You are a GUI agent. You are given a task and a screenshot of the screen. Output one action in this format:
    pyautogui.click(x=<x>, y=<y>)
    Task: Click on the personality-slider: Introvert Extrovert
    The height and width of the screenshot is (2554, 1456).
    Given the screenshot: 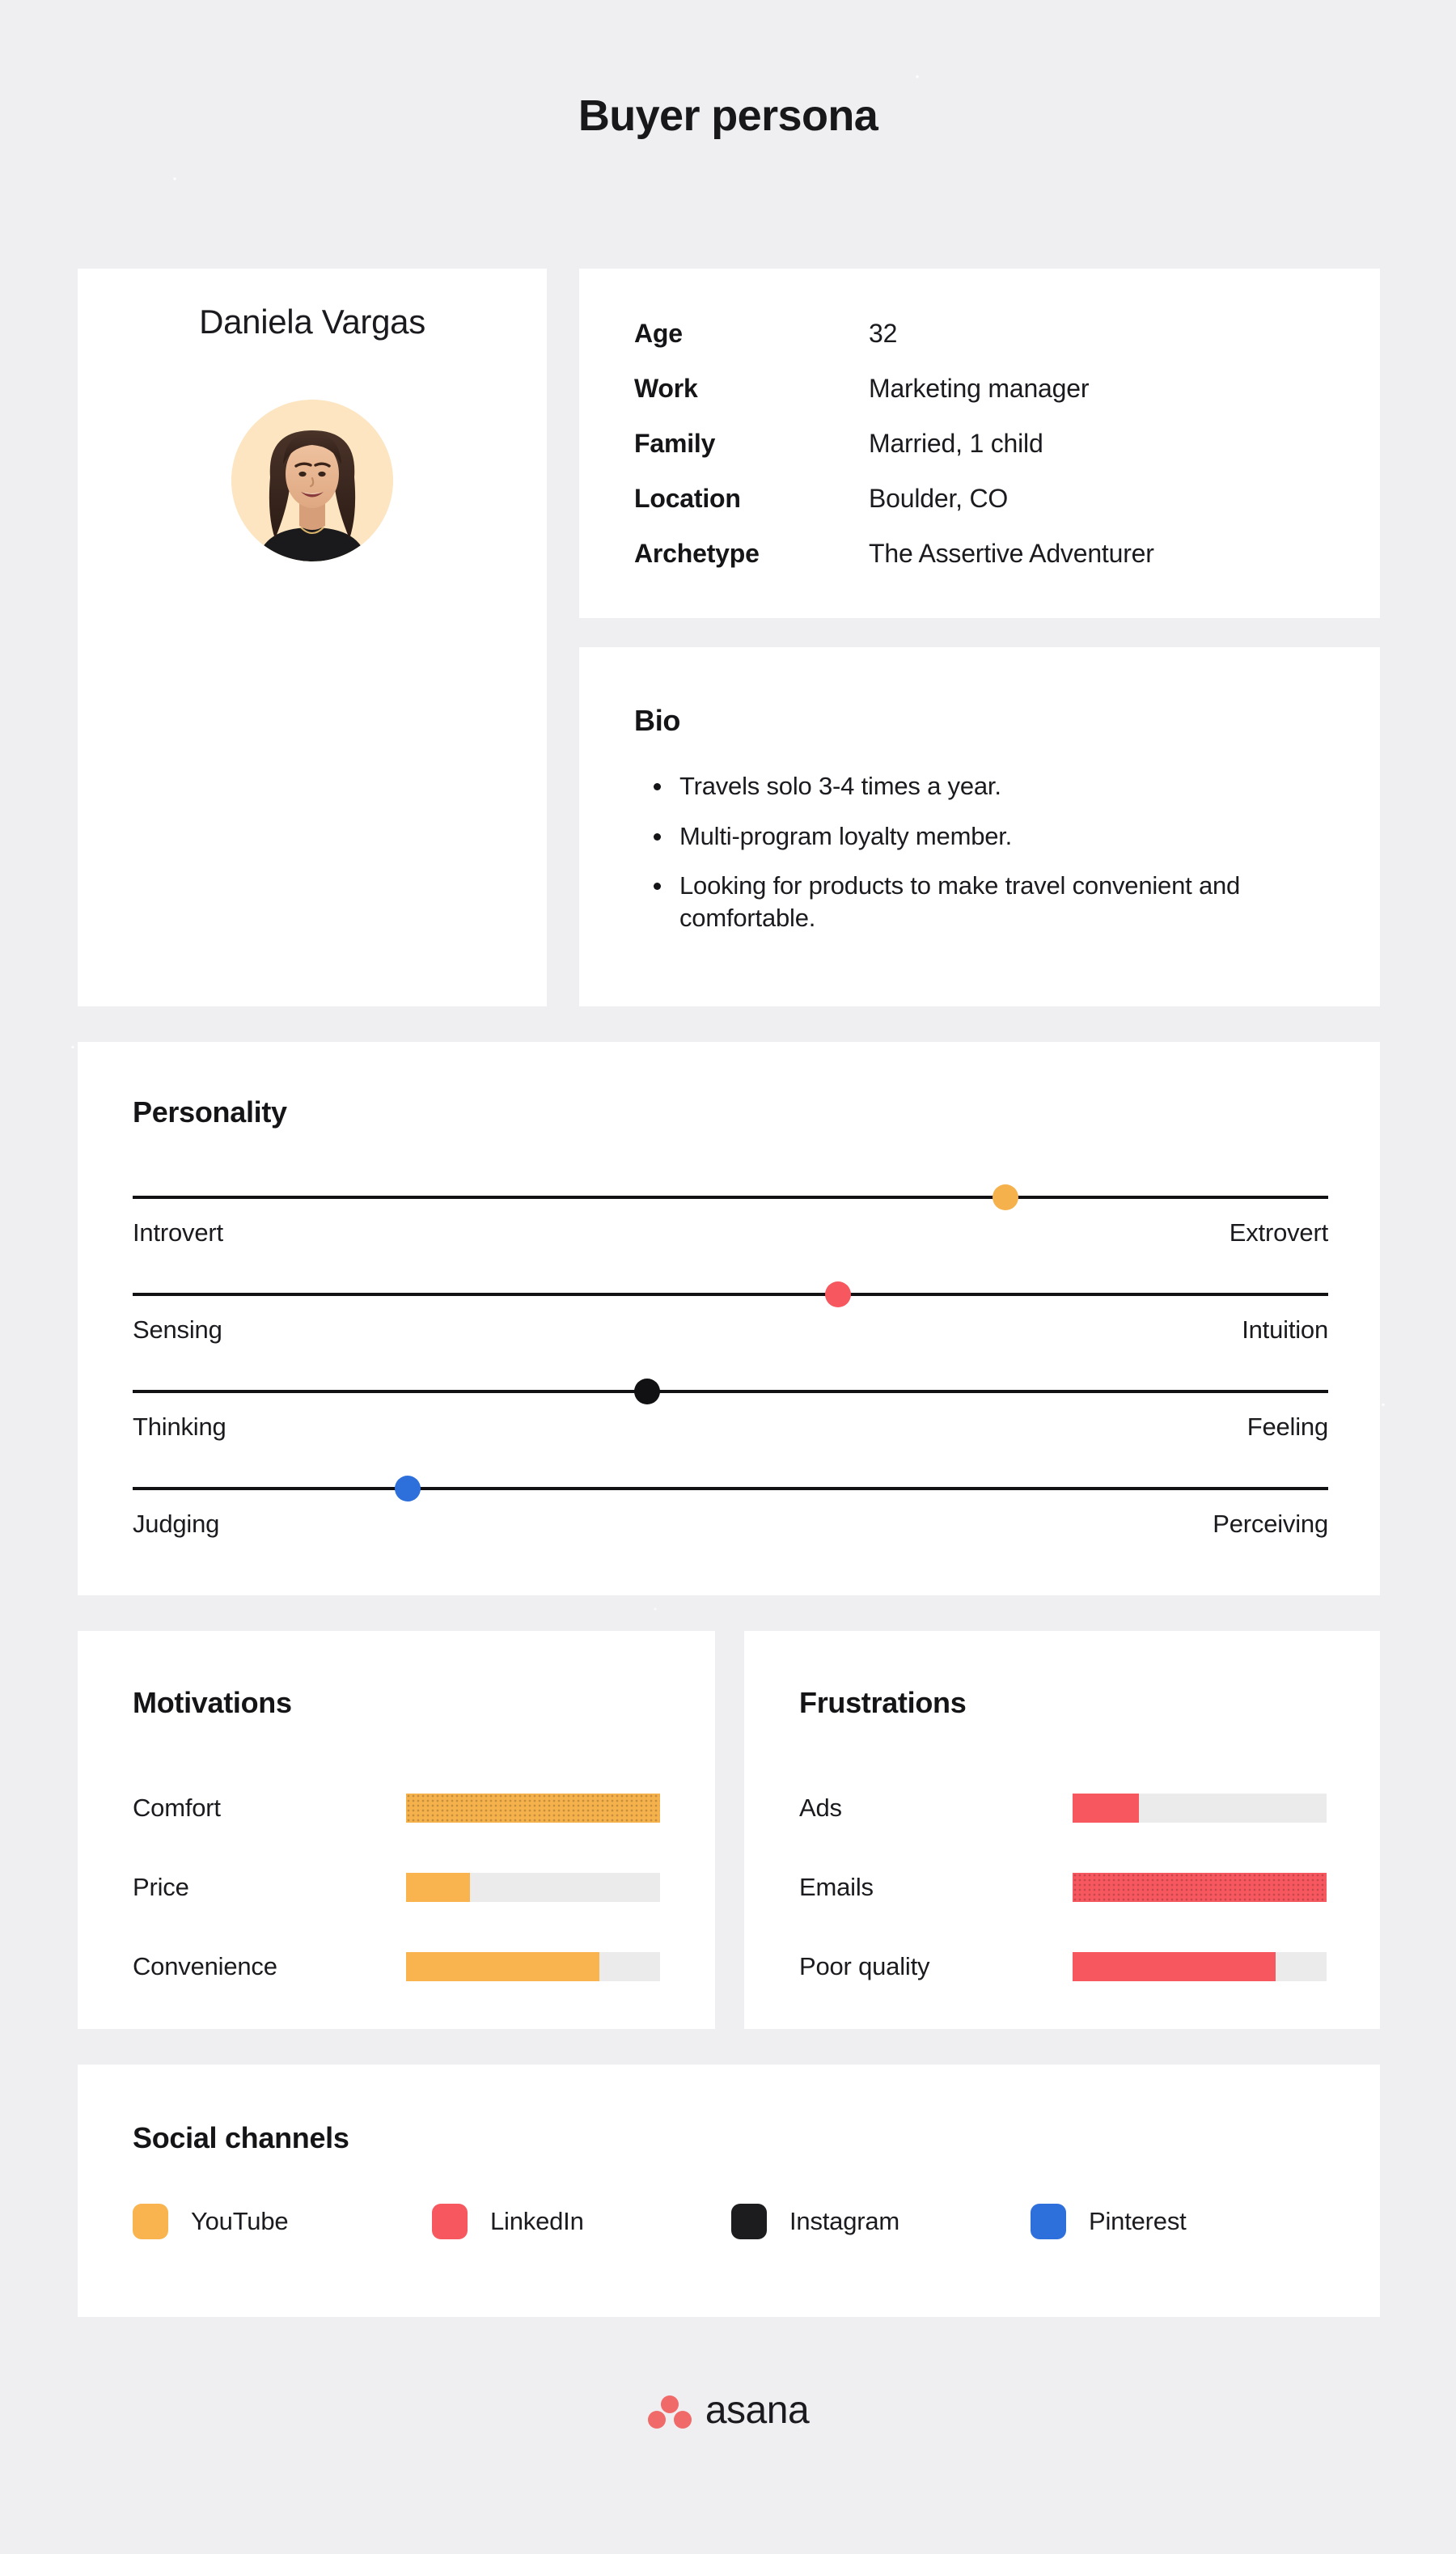 What is the action you would take?
    pyautogui.click(x=730, y=1227)
    